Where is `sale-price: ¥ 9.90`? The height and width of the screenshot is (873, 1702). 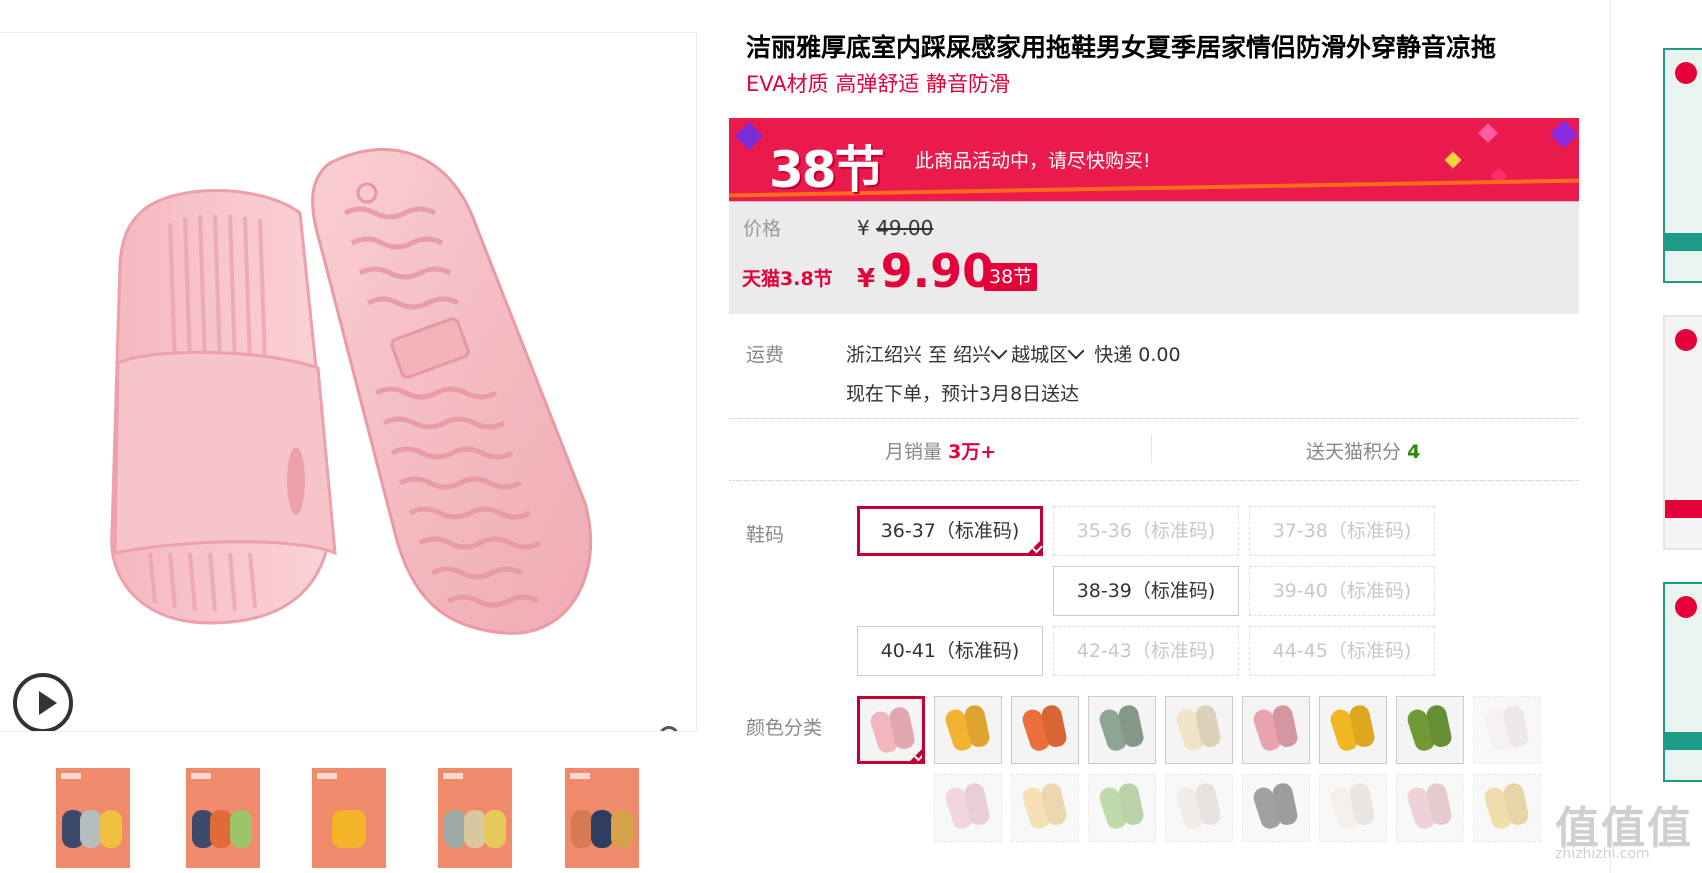 sale-price: ¥ 9.90 is located at coordinates (925, 271).